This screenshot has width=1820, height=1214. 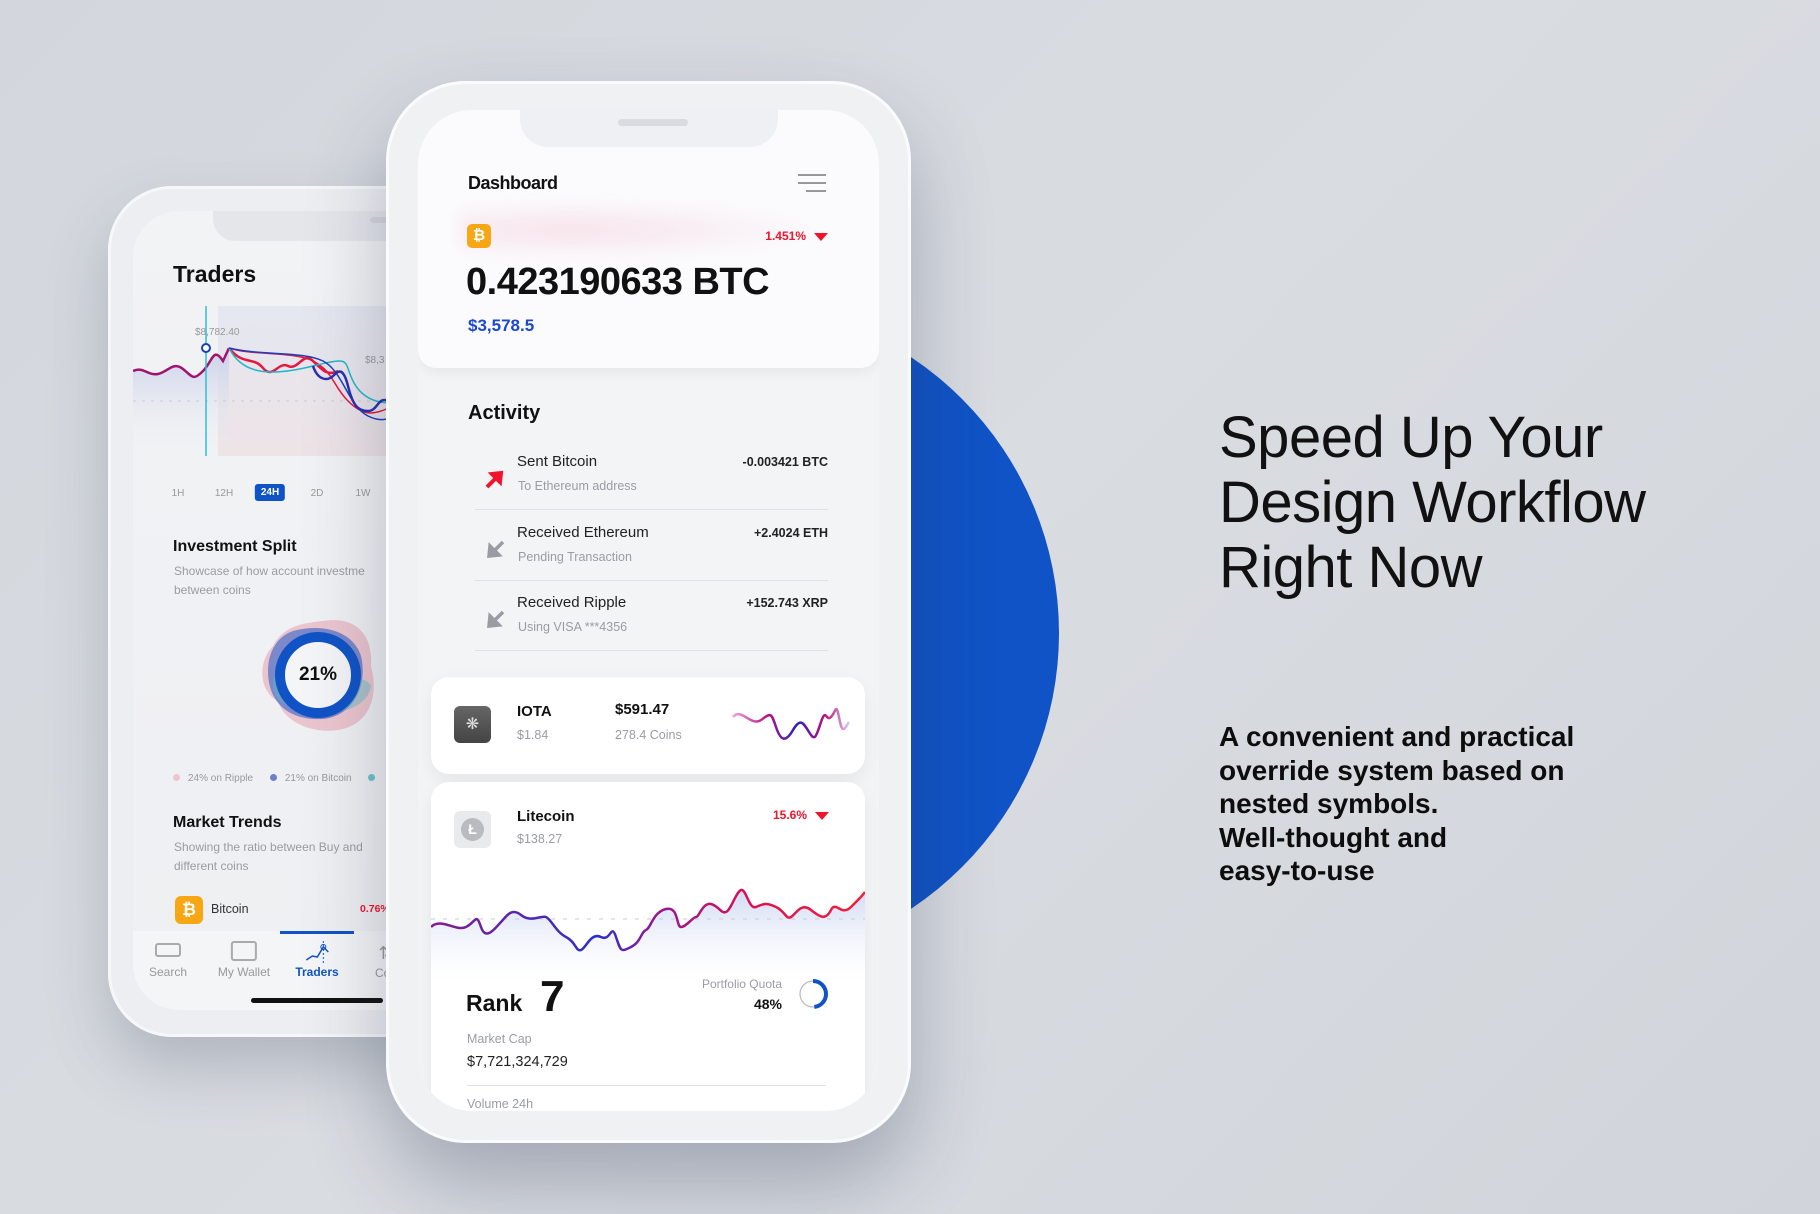 I want to click on nav-label: My Wallet, so click(x=244, y=972).